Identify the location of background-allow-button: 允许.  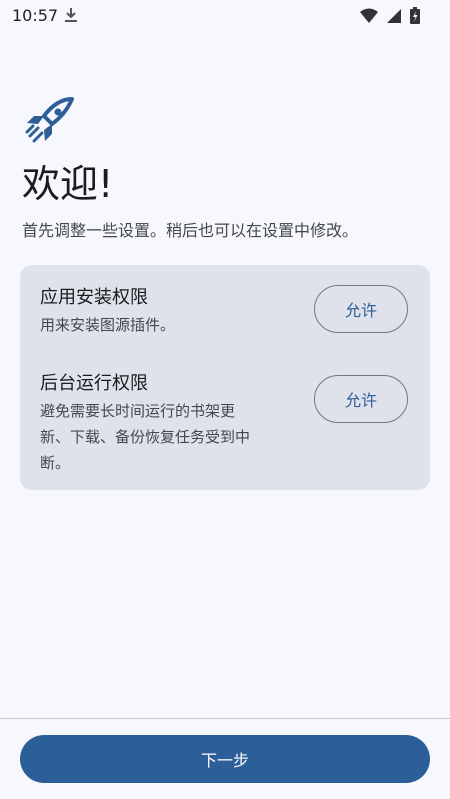
(361, 399).